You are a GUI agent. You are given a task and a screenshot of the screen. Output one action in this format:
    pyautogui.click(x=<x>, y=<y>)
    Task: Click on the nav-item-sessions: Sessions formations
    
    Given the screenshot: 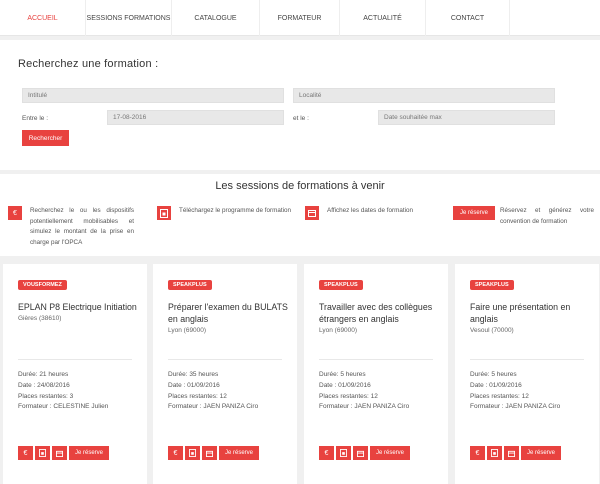 What is the action you would take?
    pyautogui.click(x=129, y=18)
    